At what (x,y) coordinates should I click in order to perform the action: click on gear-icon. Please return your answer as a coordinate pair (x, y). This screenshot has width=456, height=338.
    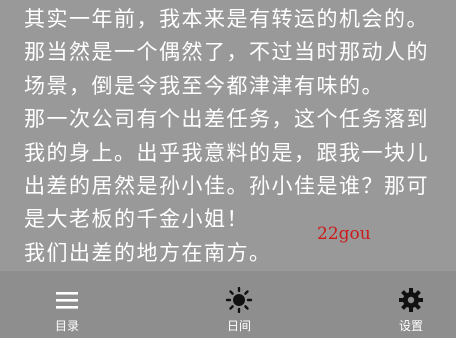
    Looking at the image, I should click on (411, 300).